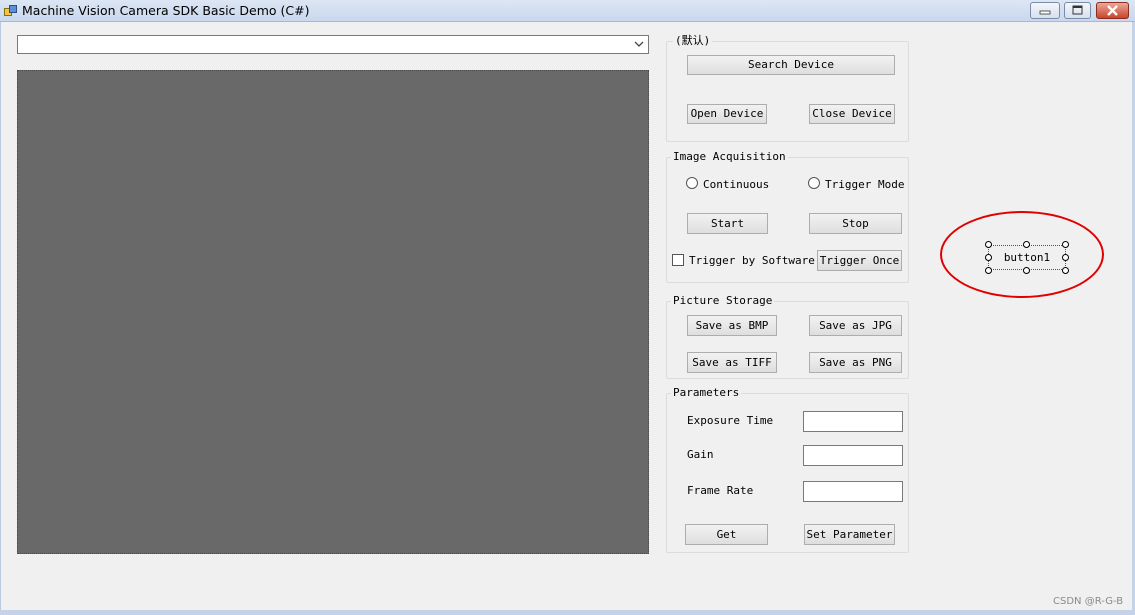  What do you see at coordinates (859, 260) in the screenshot?
I see `trigger-once-button: Trigger Once` at bounding box center [859, 260].